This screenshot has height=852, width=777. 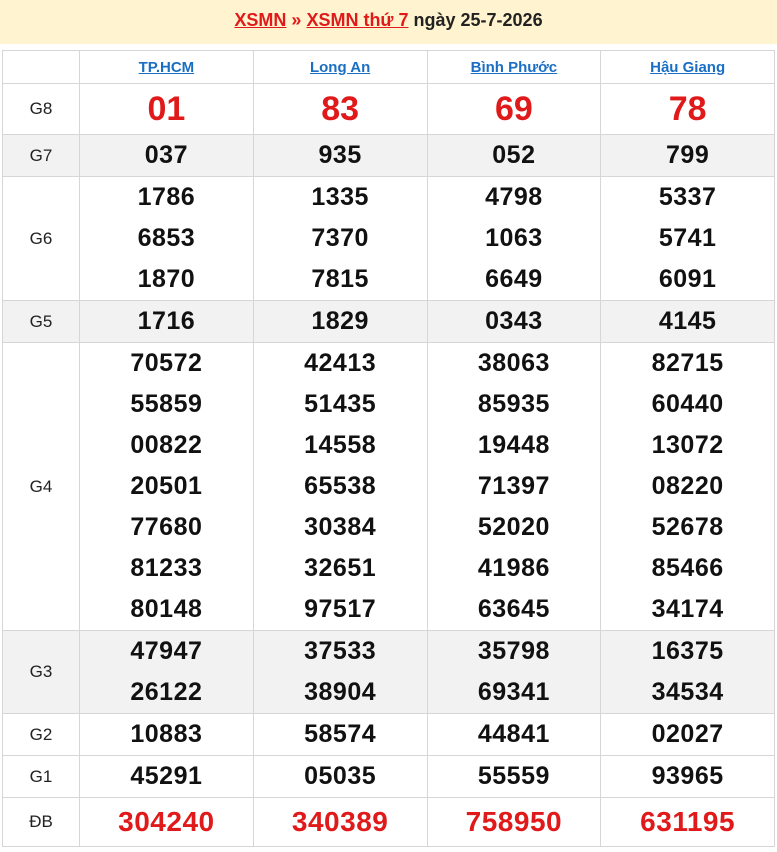 What do you see at coordinates (687, 568) in the screenshot?
I see `prize-number: 85466` at bounding box center [687, 568].